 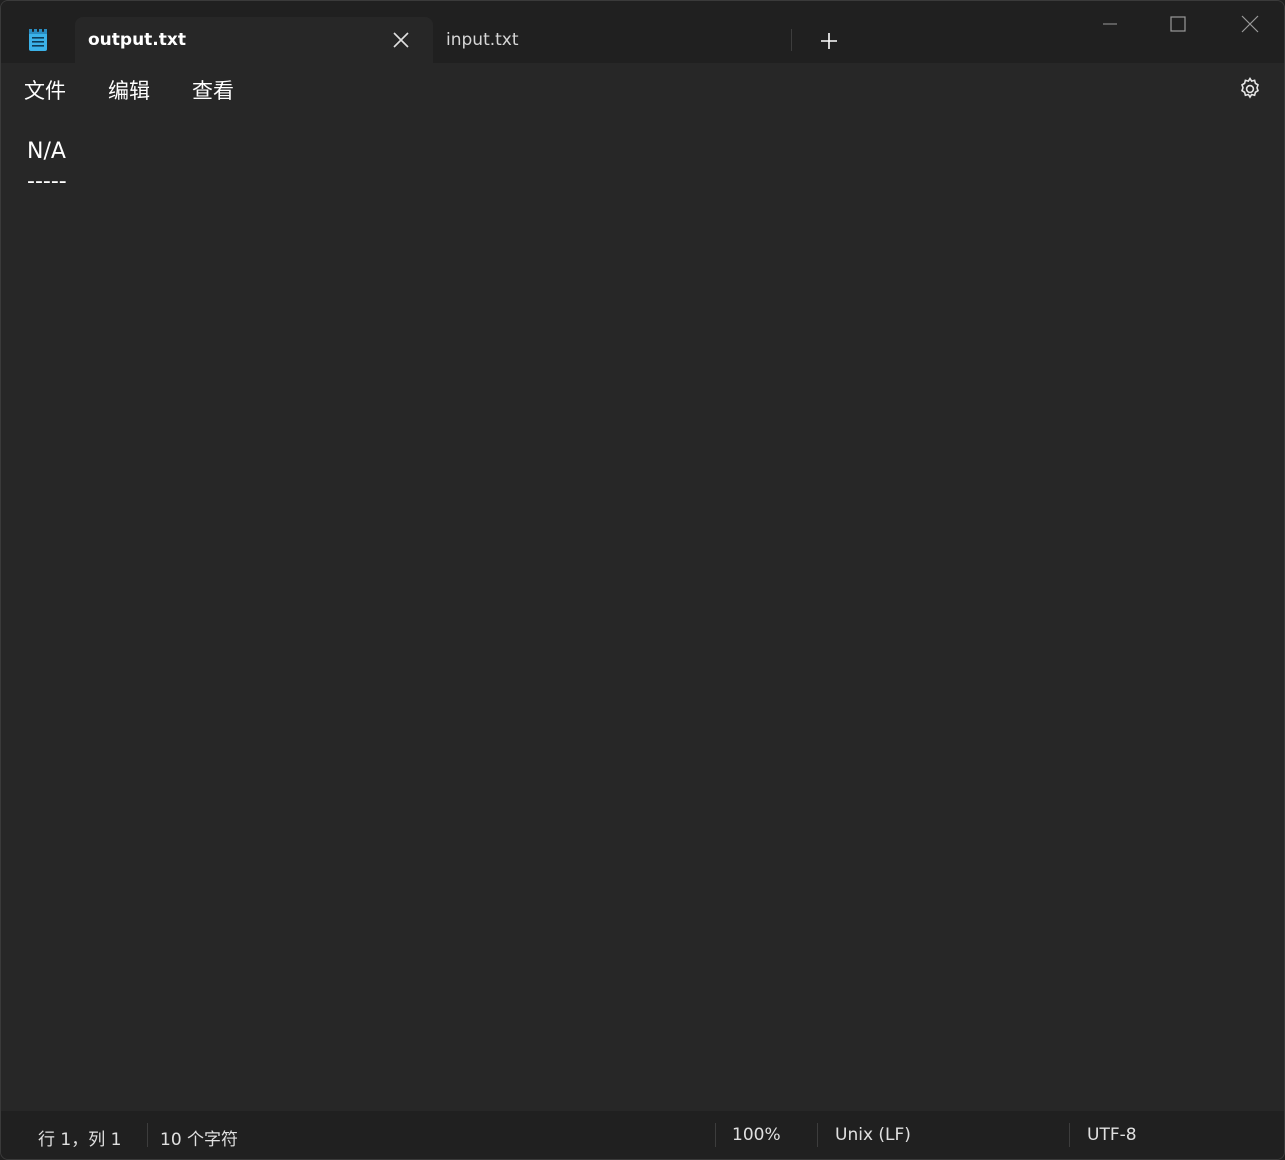 What do you see at coordinates (829, 41) in the screenshot?
I see `plus-icon` at bounding box center [829, 41].